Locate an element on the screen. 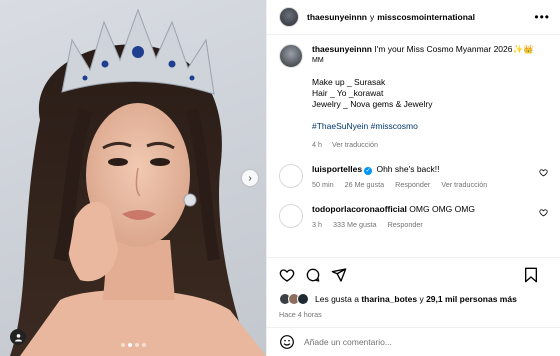  comment-icon is located at coordinates (313, 275).